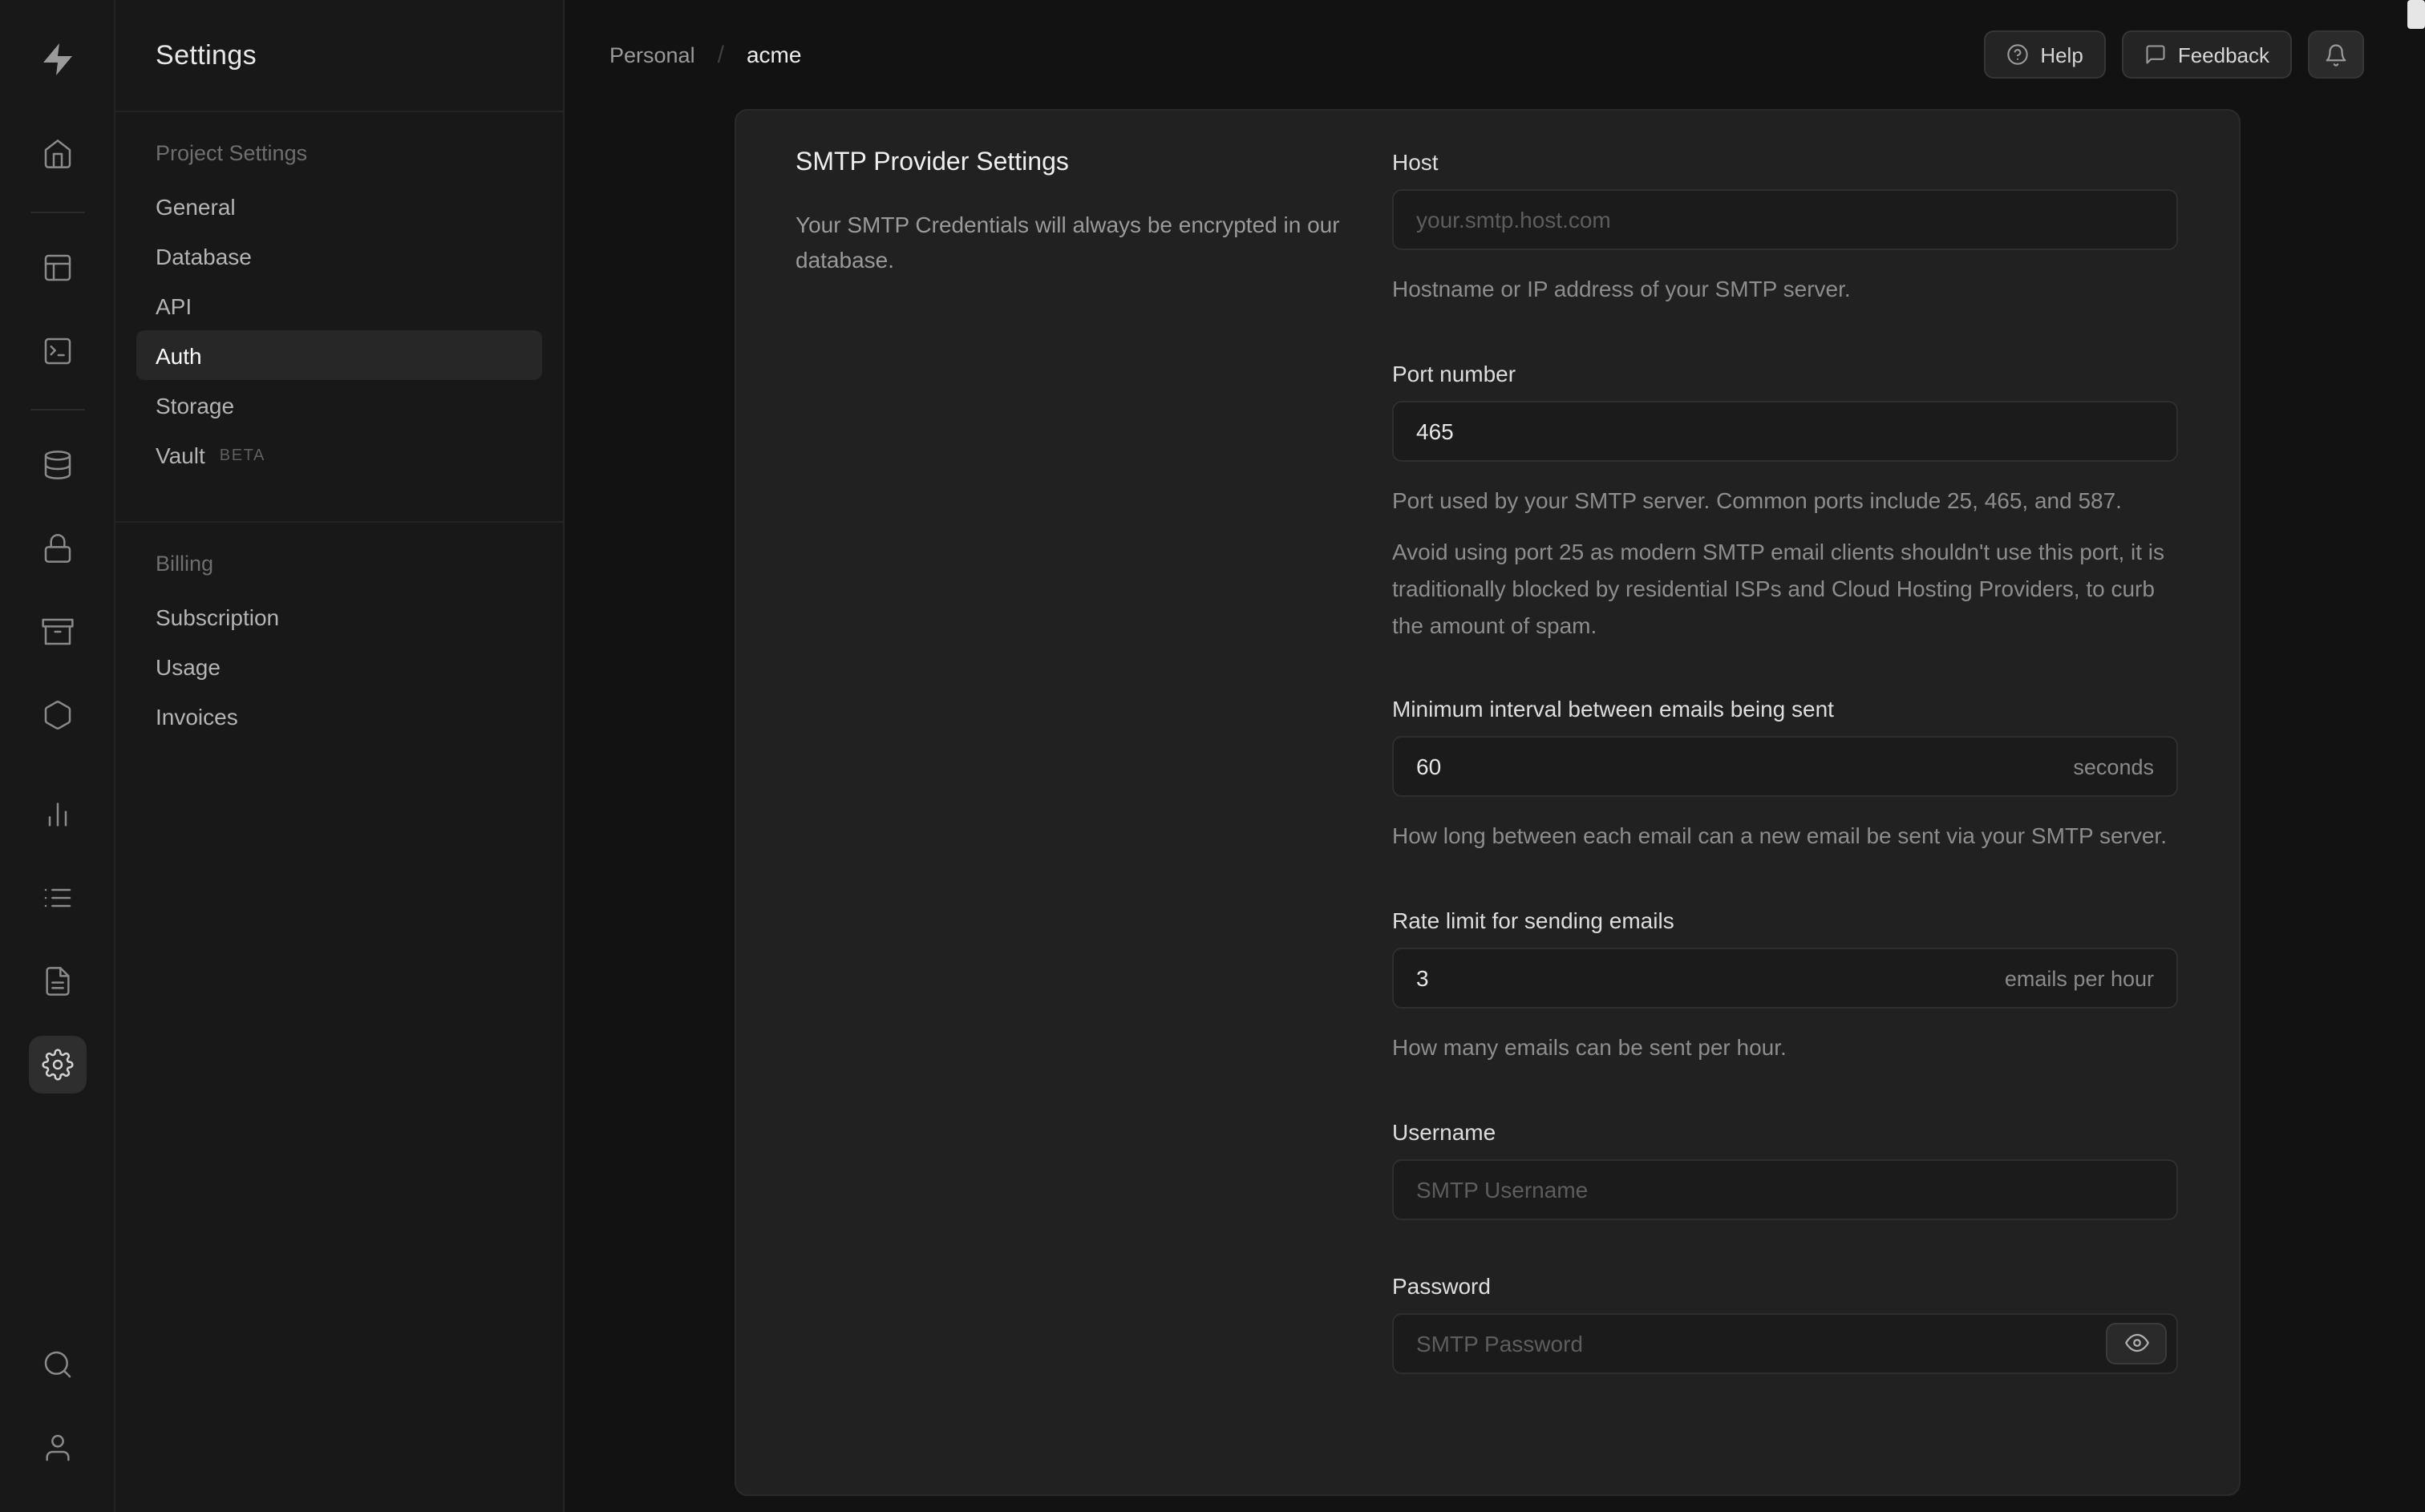 Image resolution: width=2425 pixels, height=1512 pixels. I want to click on interval-input-wrap: seconds, so click(1785, 767).